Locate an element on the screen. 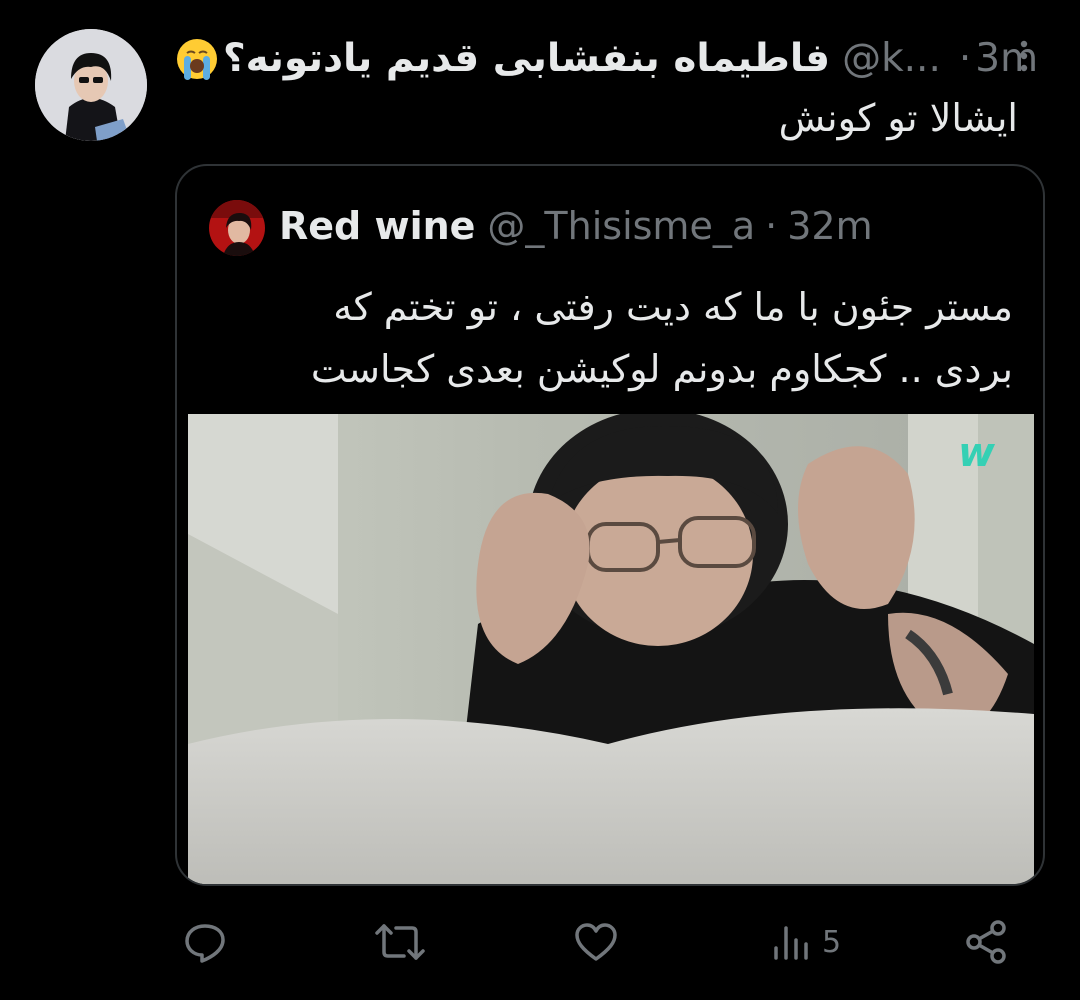 This screenshot has height=1000, width=1080. quote-author-name: Red wine is located at coordinates (377, 226).